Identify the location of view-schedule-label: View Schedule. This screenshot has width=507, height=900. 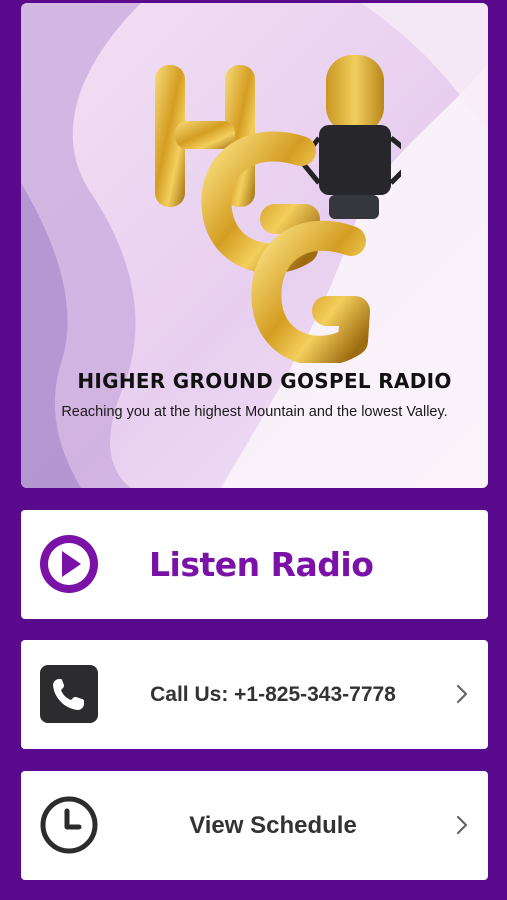
(273, 825).